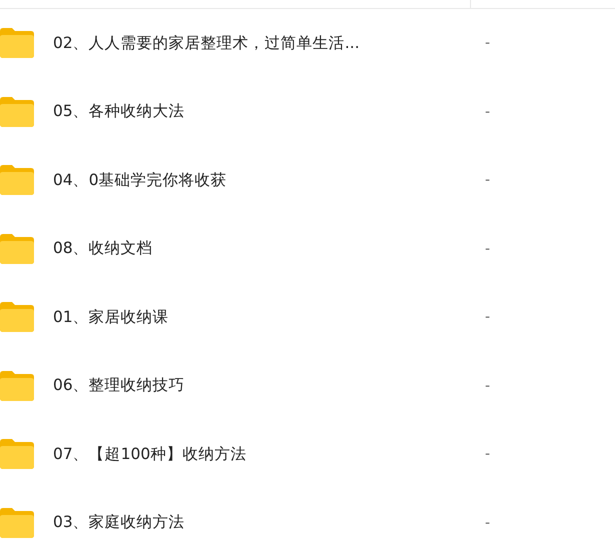 The width and height of the screenshot is (615, 549). Describe the element at coordinates (262, 523) in the screenshot. I see `folder-name: 03、家庭收纳方法` at that location.